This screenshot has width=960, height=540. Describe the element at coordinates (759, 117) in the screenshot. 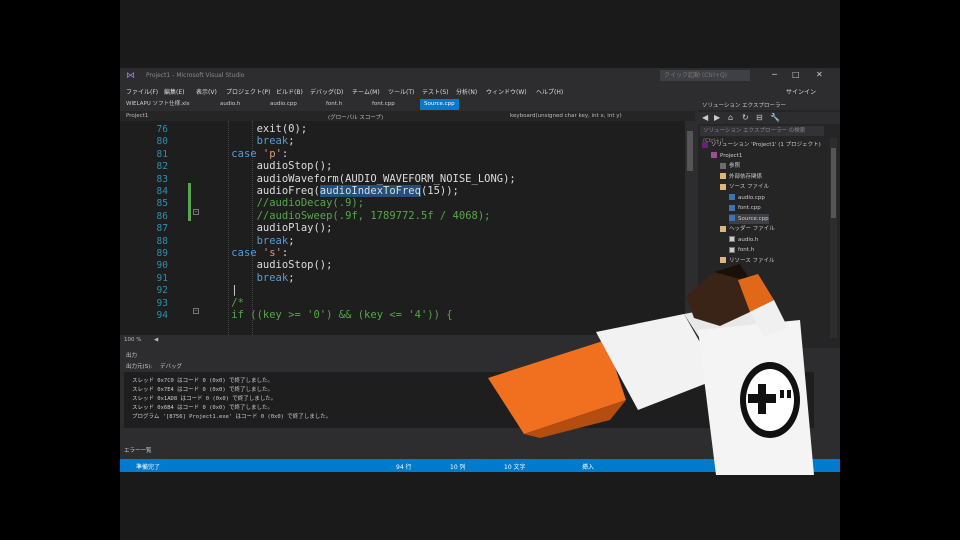

I see `collapse-all-icon: ⊟` at that location.